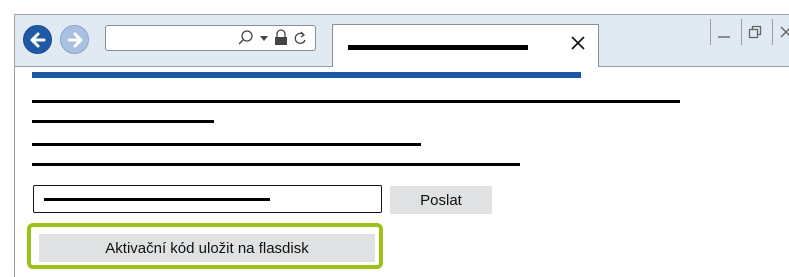 Image resolution: width=789 pixels, height=277 pixels. I want to click on page-heading, so click(306, 75).